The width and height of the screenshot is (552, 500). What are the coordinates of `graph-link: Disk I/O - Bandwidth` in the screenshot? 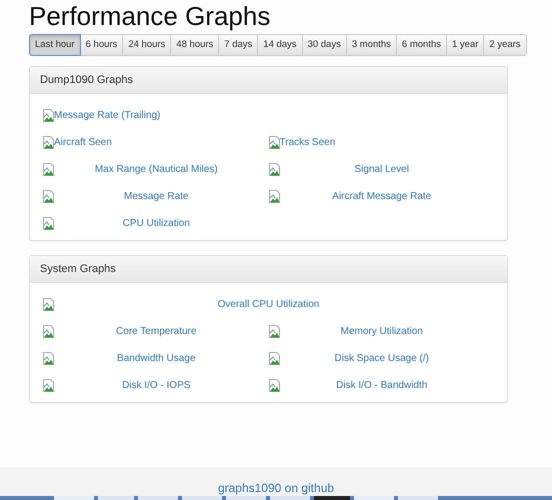 It's located at (382, 385).